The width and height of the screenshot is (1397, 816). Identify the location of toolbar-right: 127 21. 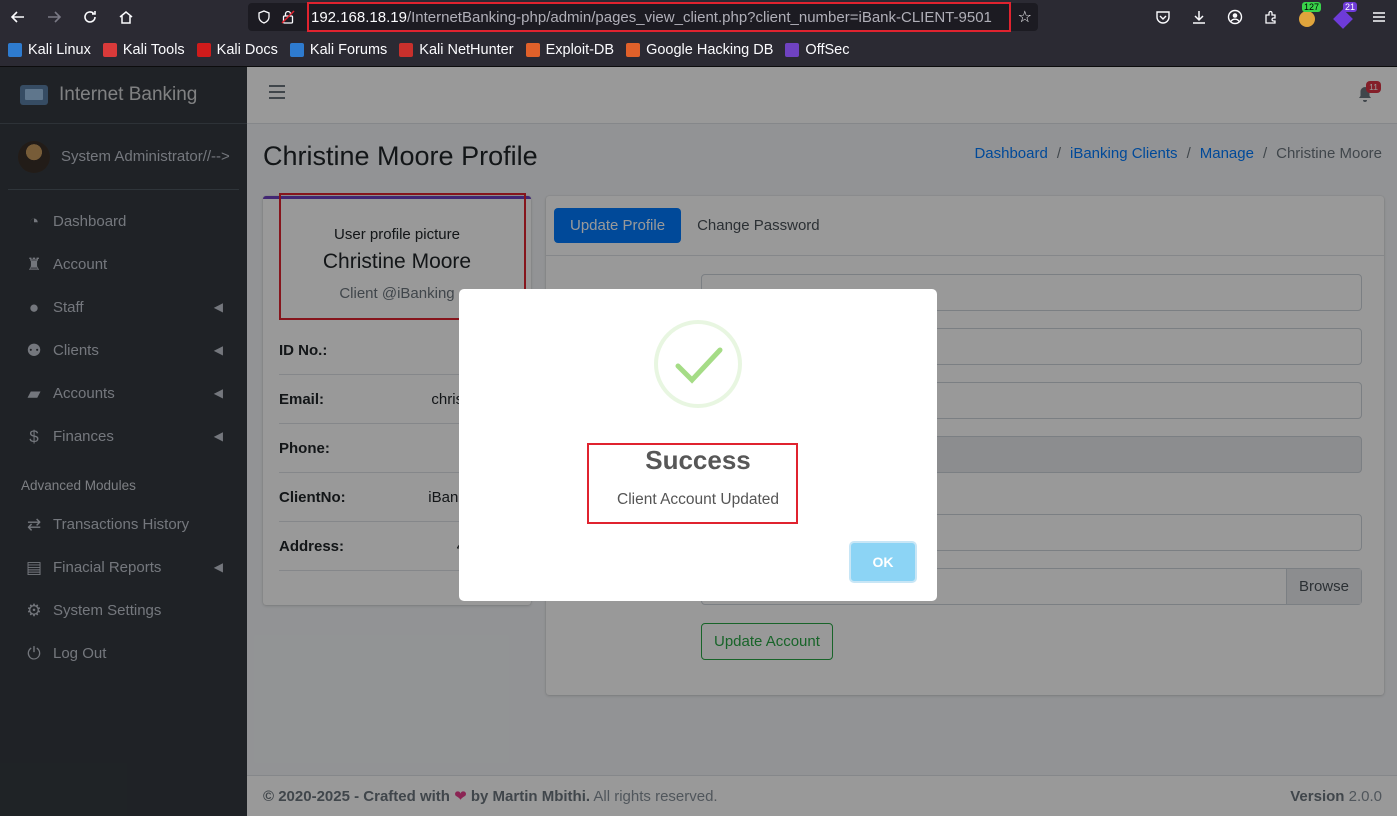
(1271, 16).